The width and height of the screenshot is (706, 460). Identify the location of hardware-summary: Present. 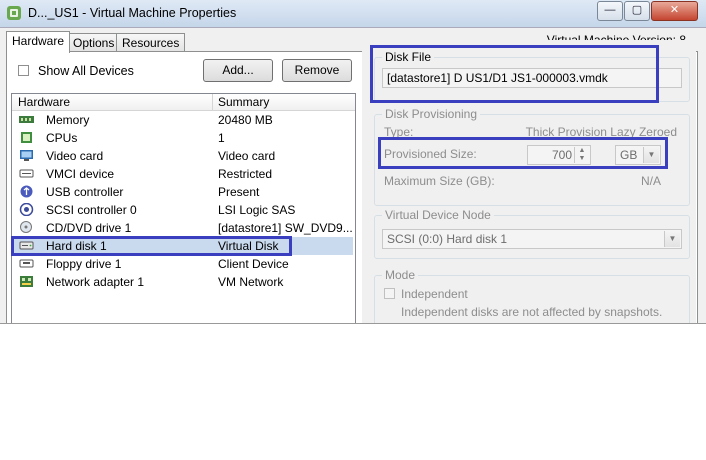
(239, 192).